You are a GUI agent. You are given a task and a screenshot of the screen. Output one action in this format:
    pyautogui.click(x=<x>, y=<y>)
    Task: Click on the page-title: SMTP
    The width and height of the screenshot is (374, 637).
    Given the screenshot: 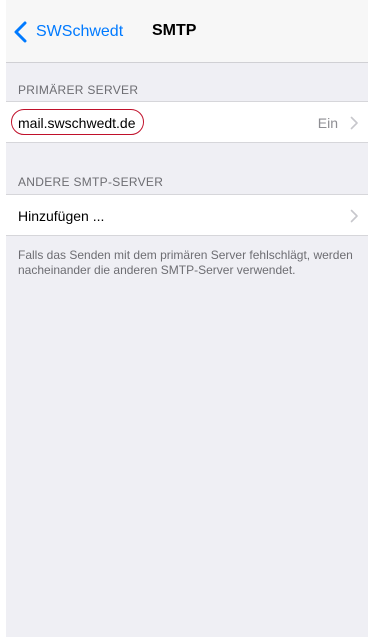 What is the action you would take?
    pyautogui.click(x=174, y=30)
    